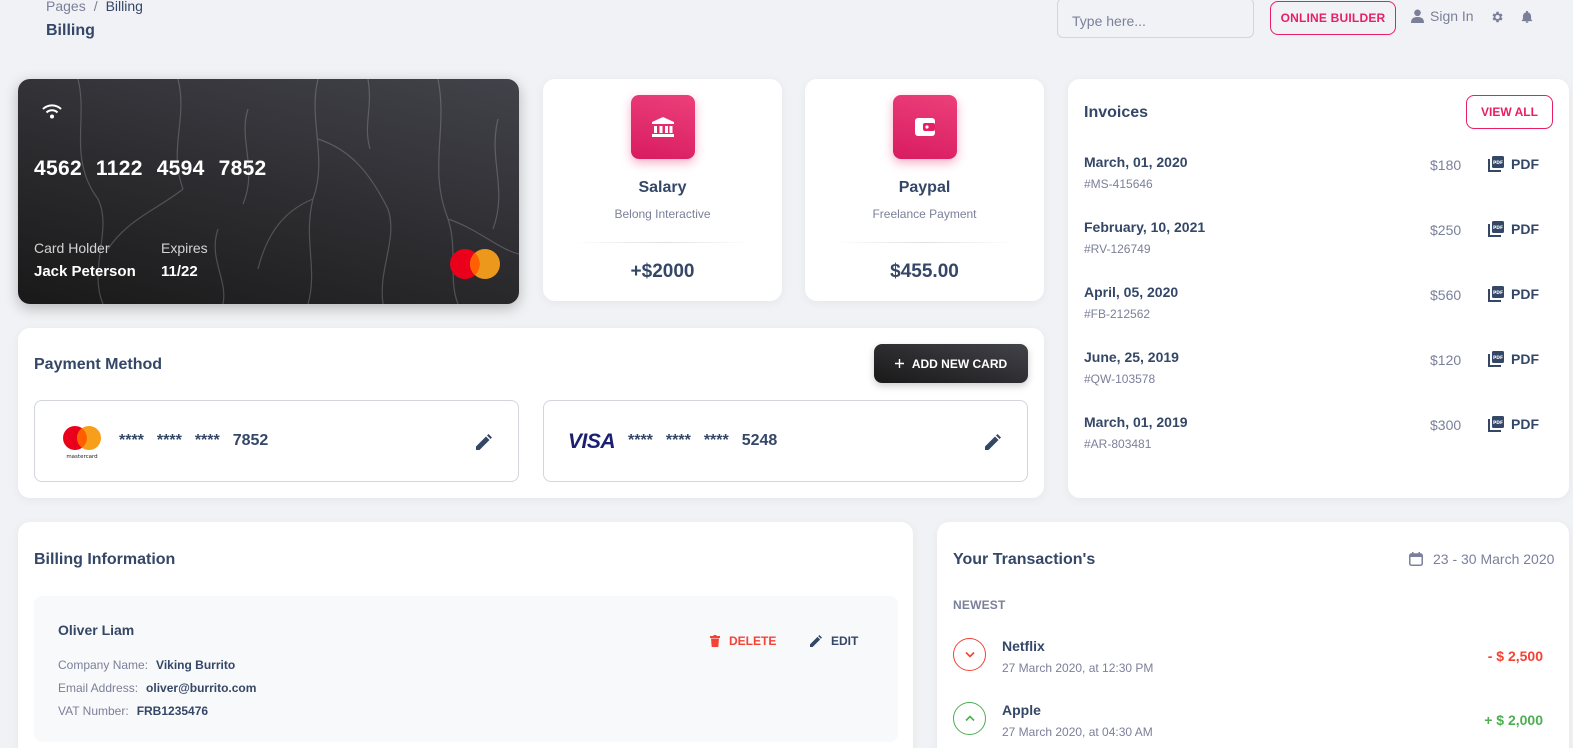 The height and width of the screenshot is (748, 1573). I want to click on company-label: Company Name:, so click(103, 665).